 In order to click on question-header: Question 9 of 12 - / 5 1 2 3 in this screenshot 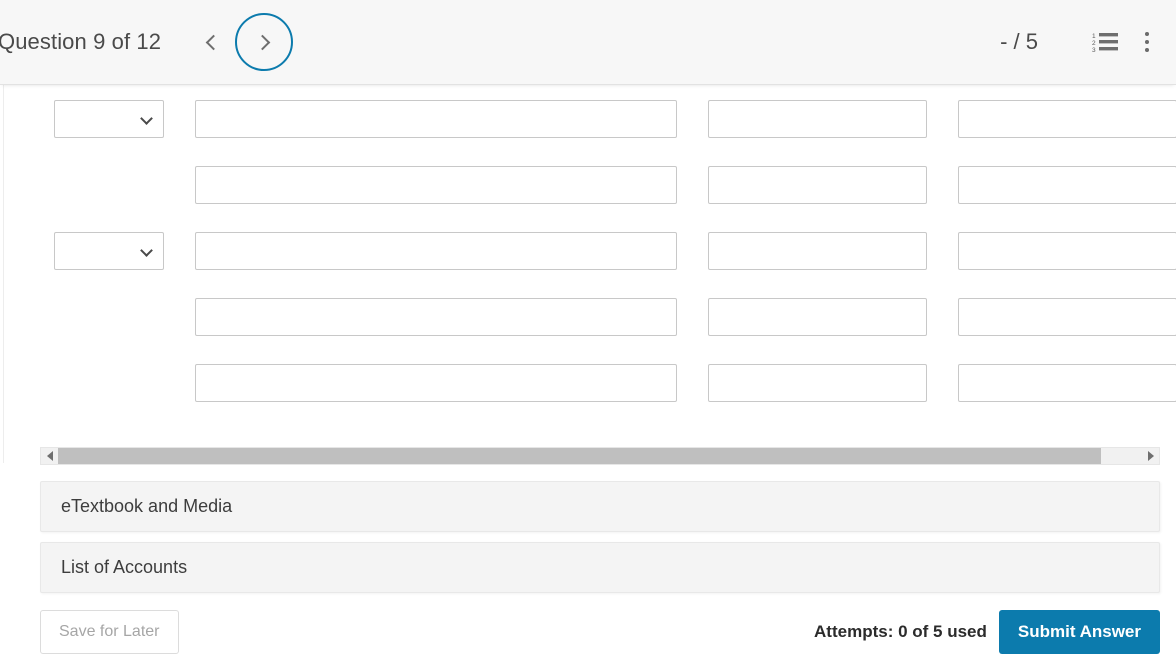, I will do `click(588, 42)`.